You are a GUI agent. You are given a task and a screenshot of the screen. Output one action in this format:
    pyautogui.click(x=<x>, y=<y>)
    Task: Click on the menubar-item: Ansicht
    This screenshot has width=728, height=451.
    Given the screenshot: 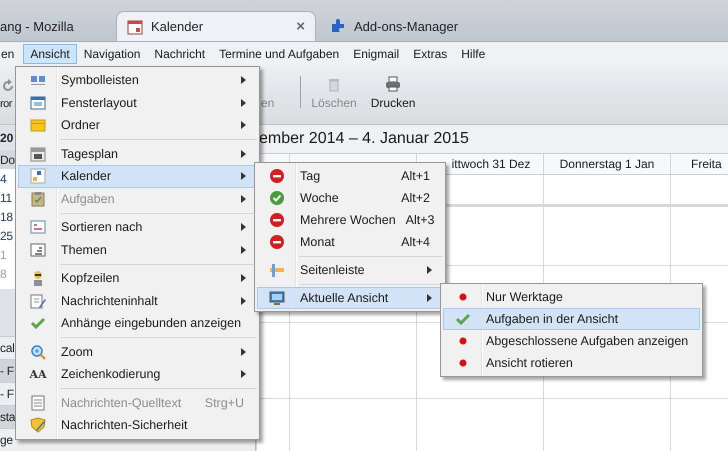 What is the action you would take?
    pyautogui.click(x=50, y=54)
    